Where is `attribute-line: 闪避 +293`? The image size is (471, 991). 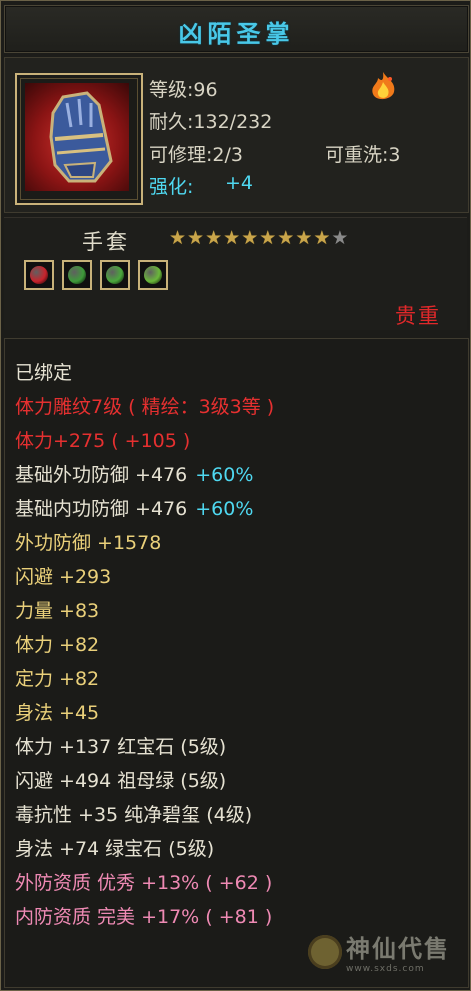
attribute-line: 闪避 +293 is located at coordinates (63, 577).